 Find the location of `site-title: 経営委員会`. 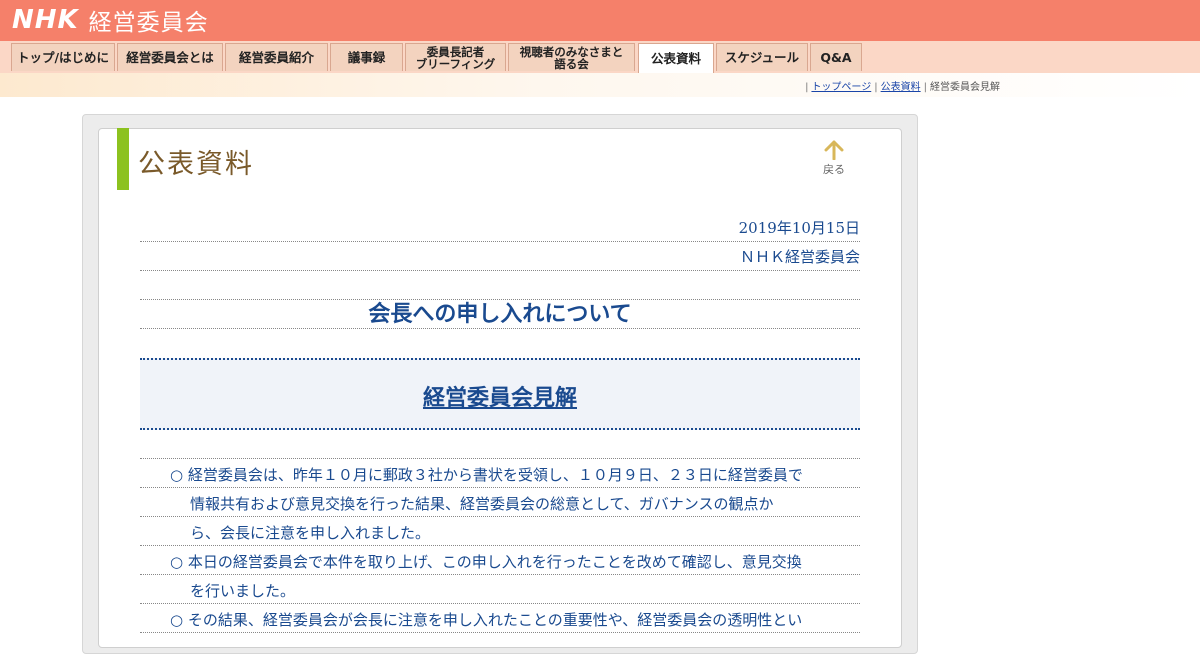

site-title: 経営委員会 is located at coordinates (148, 23).